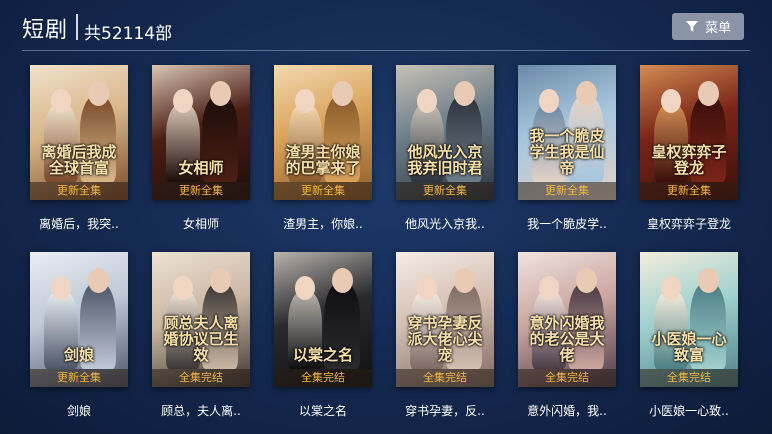  I want to click on drama-card: 剑娘 更新全集 剑娘, so click(79, 335).